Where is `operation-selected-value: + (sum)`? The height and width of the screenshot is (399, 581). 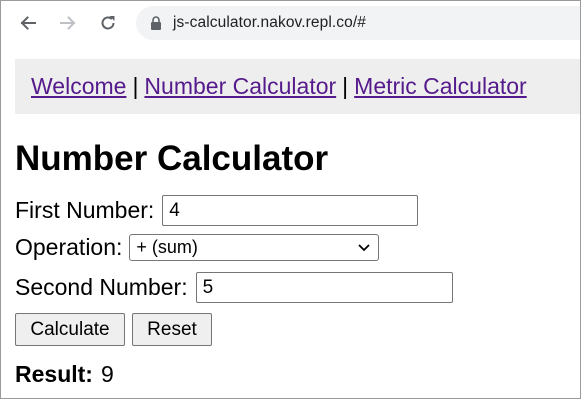
operation-selected-value: + (sum) is located at coordinates (167, 247).